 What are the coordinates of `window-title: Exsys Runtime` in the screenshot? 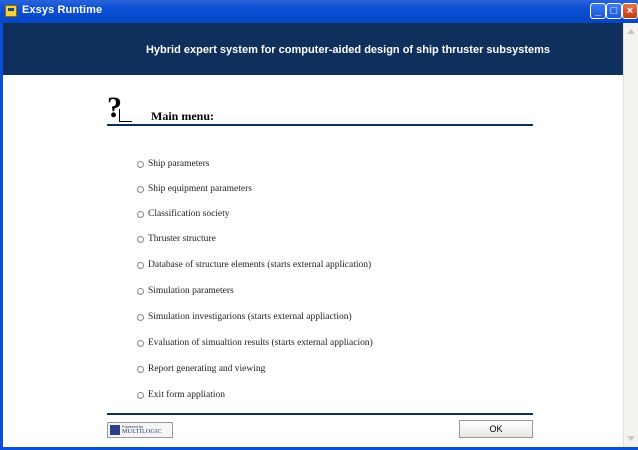 It's located at (62, 10).